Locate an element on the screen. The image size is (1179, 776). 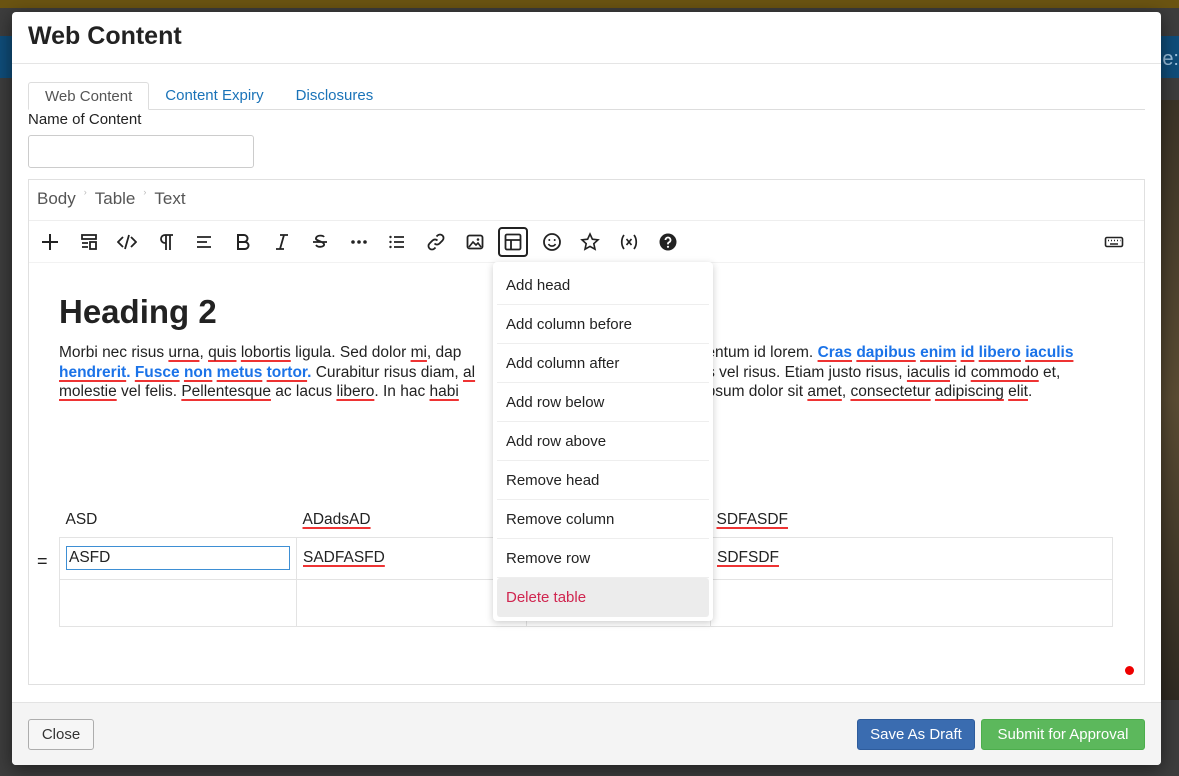
menu-remove-head: Remove head is located at coordinates (603, 480).